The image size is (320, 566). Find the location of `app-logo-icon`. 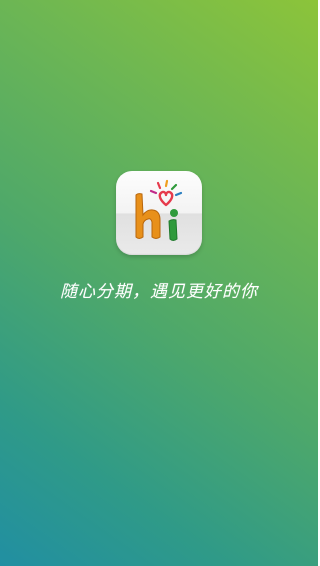

app-logo-icon is located at coordinates (159, 213).